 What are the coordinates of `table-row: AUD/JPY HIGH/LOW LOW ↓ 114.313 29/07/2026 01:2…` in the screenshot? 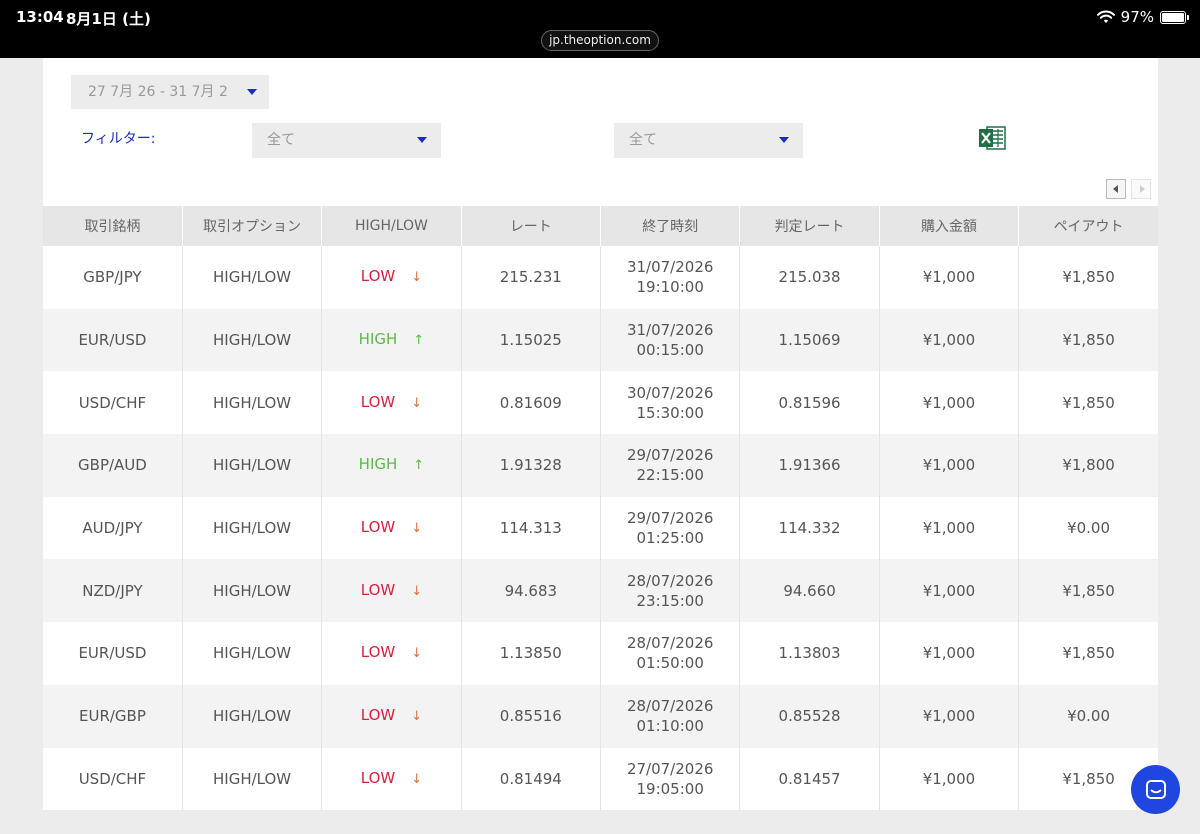 It's located at (600, 528).